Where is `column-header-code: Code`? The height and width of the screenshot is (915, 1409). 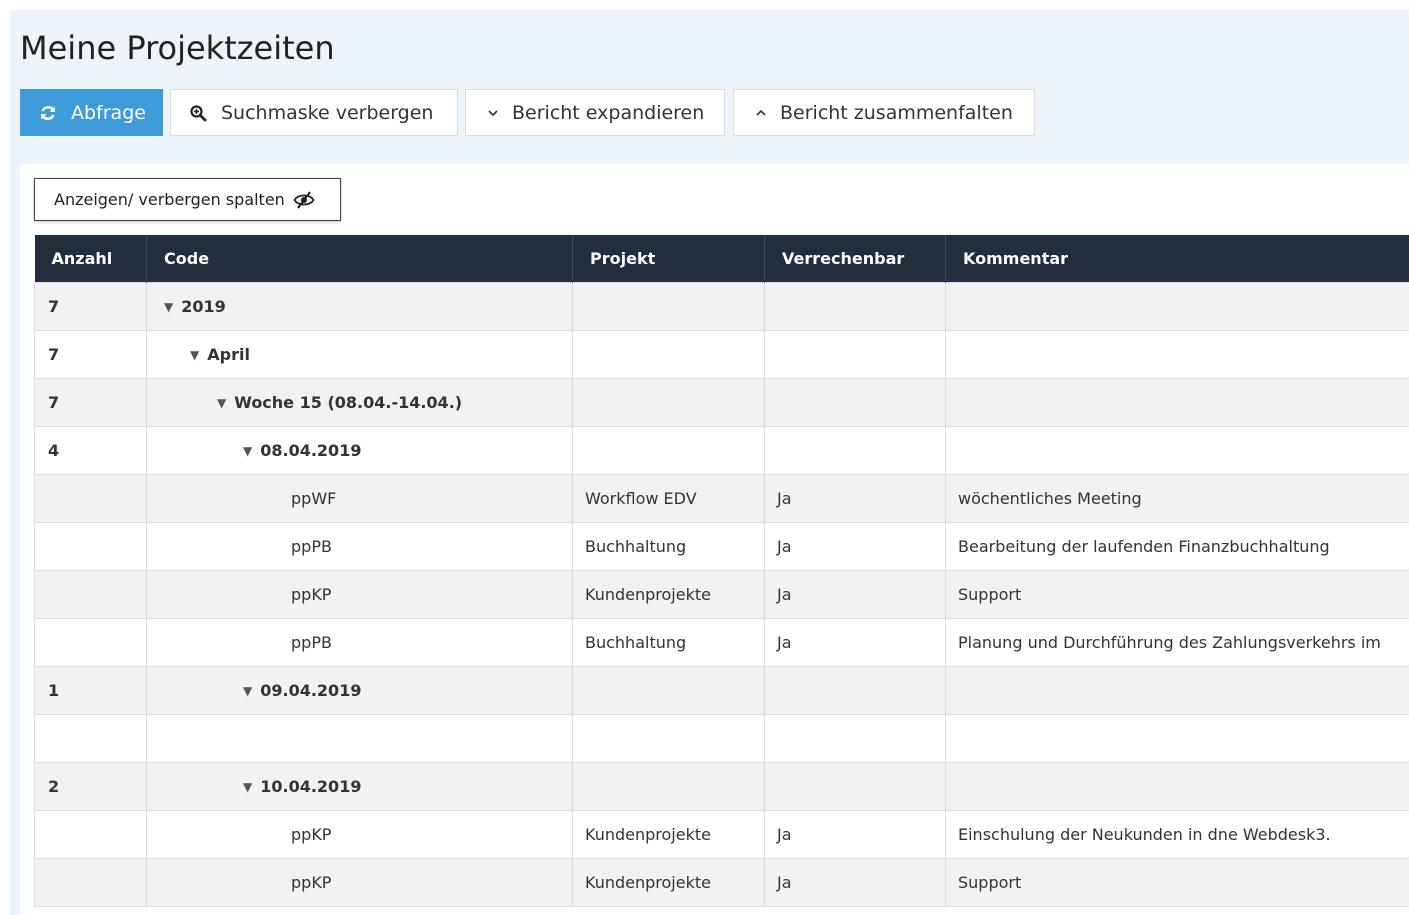 column-header-code: Code is located at coordinates (359, 259).